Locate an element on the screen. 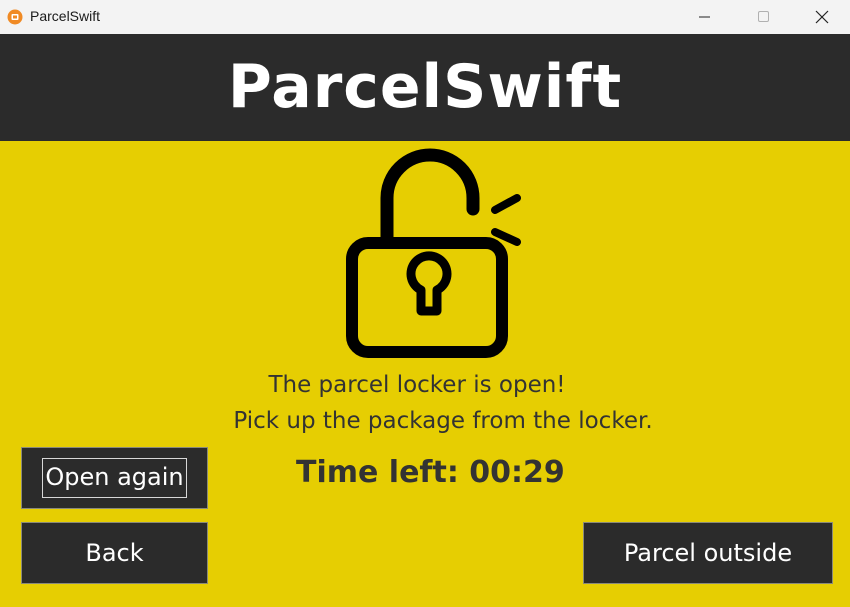 Image resolution: width=850 pixels, height=607 pixels. window-title: ParcelSwift is located at coordinates (65, 16).